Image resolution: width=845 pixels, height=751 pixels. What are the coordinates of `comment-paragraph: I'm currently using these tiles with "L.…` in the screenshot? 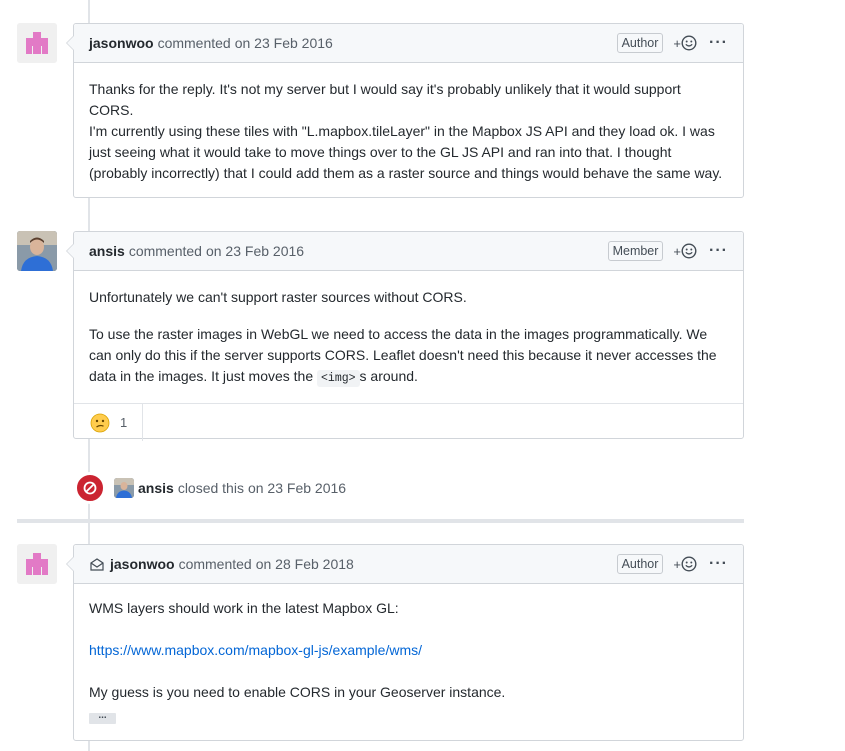 It's located at (406, 152).